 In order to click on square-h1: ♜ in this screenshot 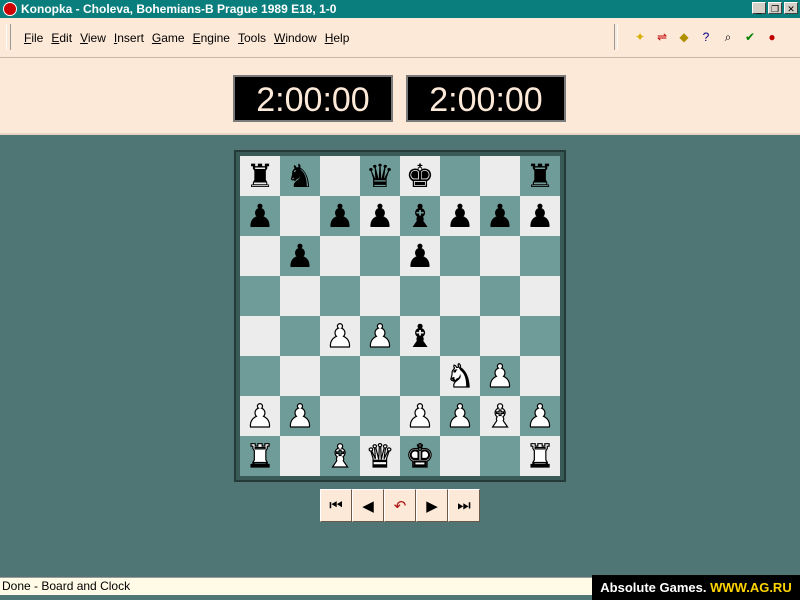, I will do `click(540, 456)`.